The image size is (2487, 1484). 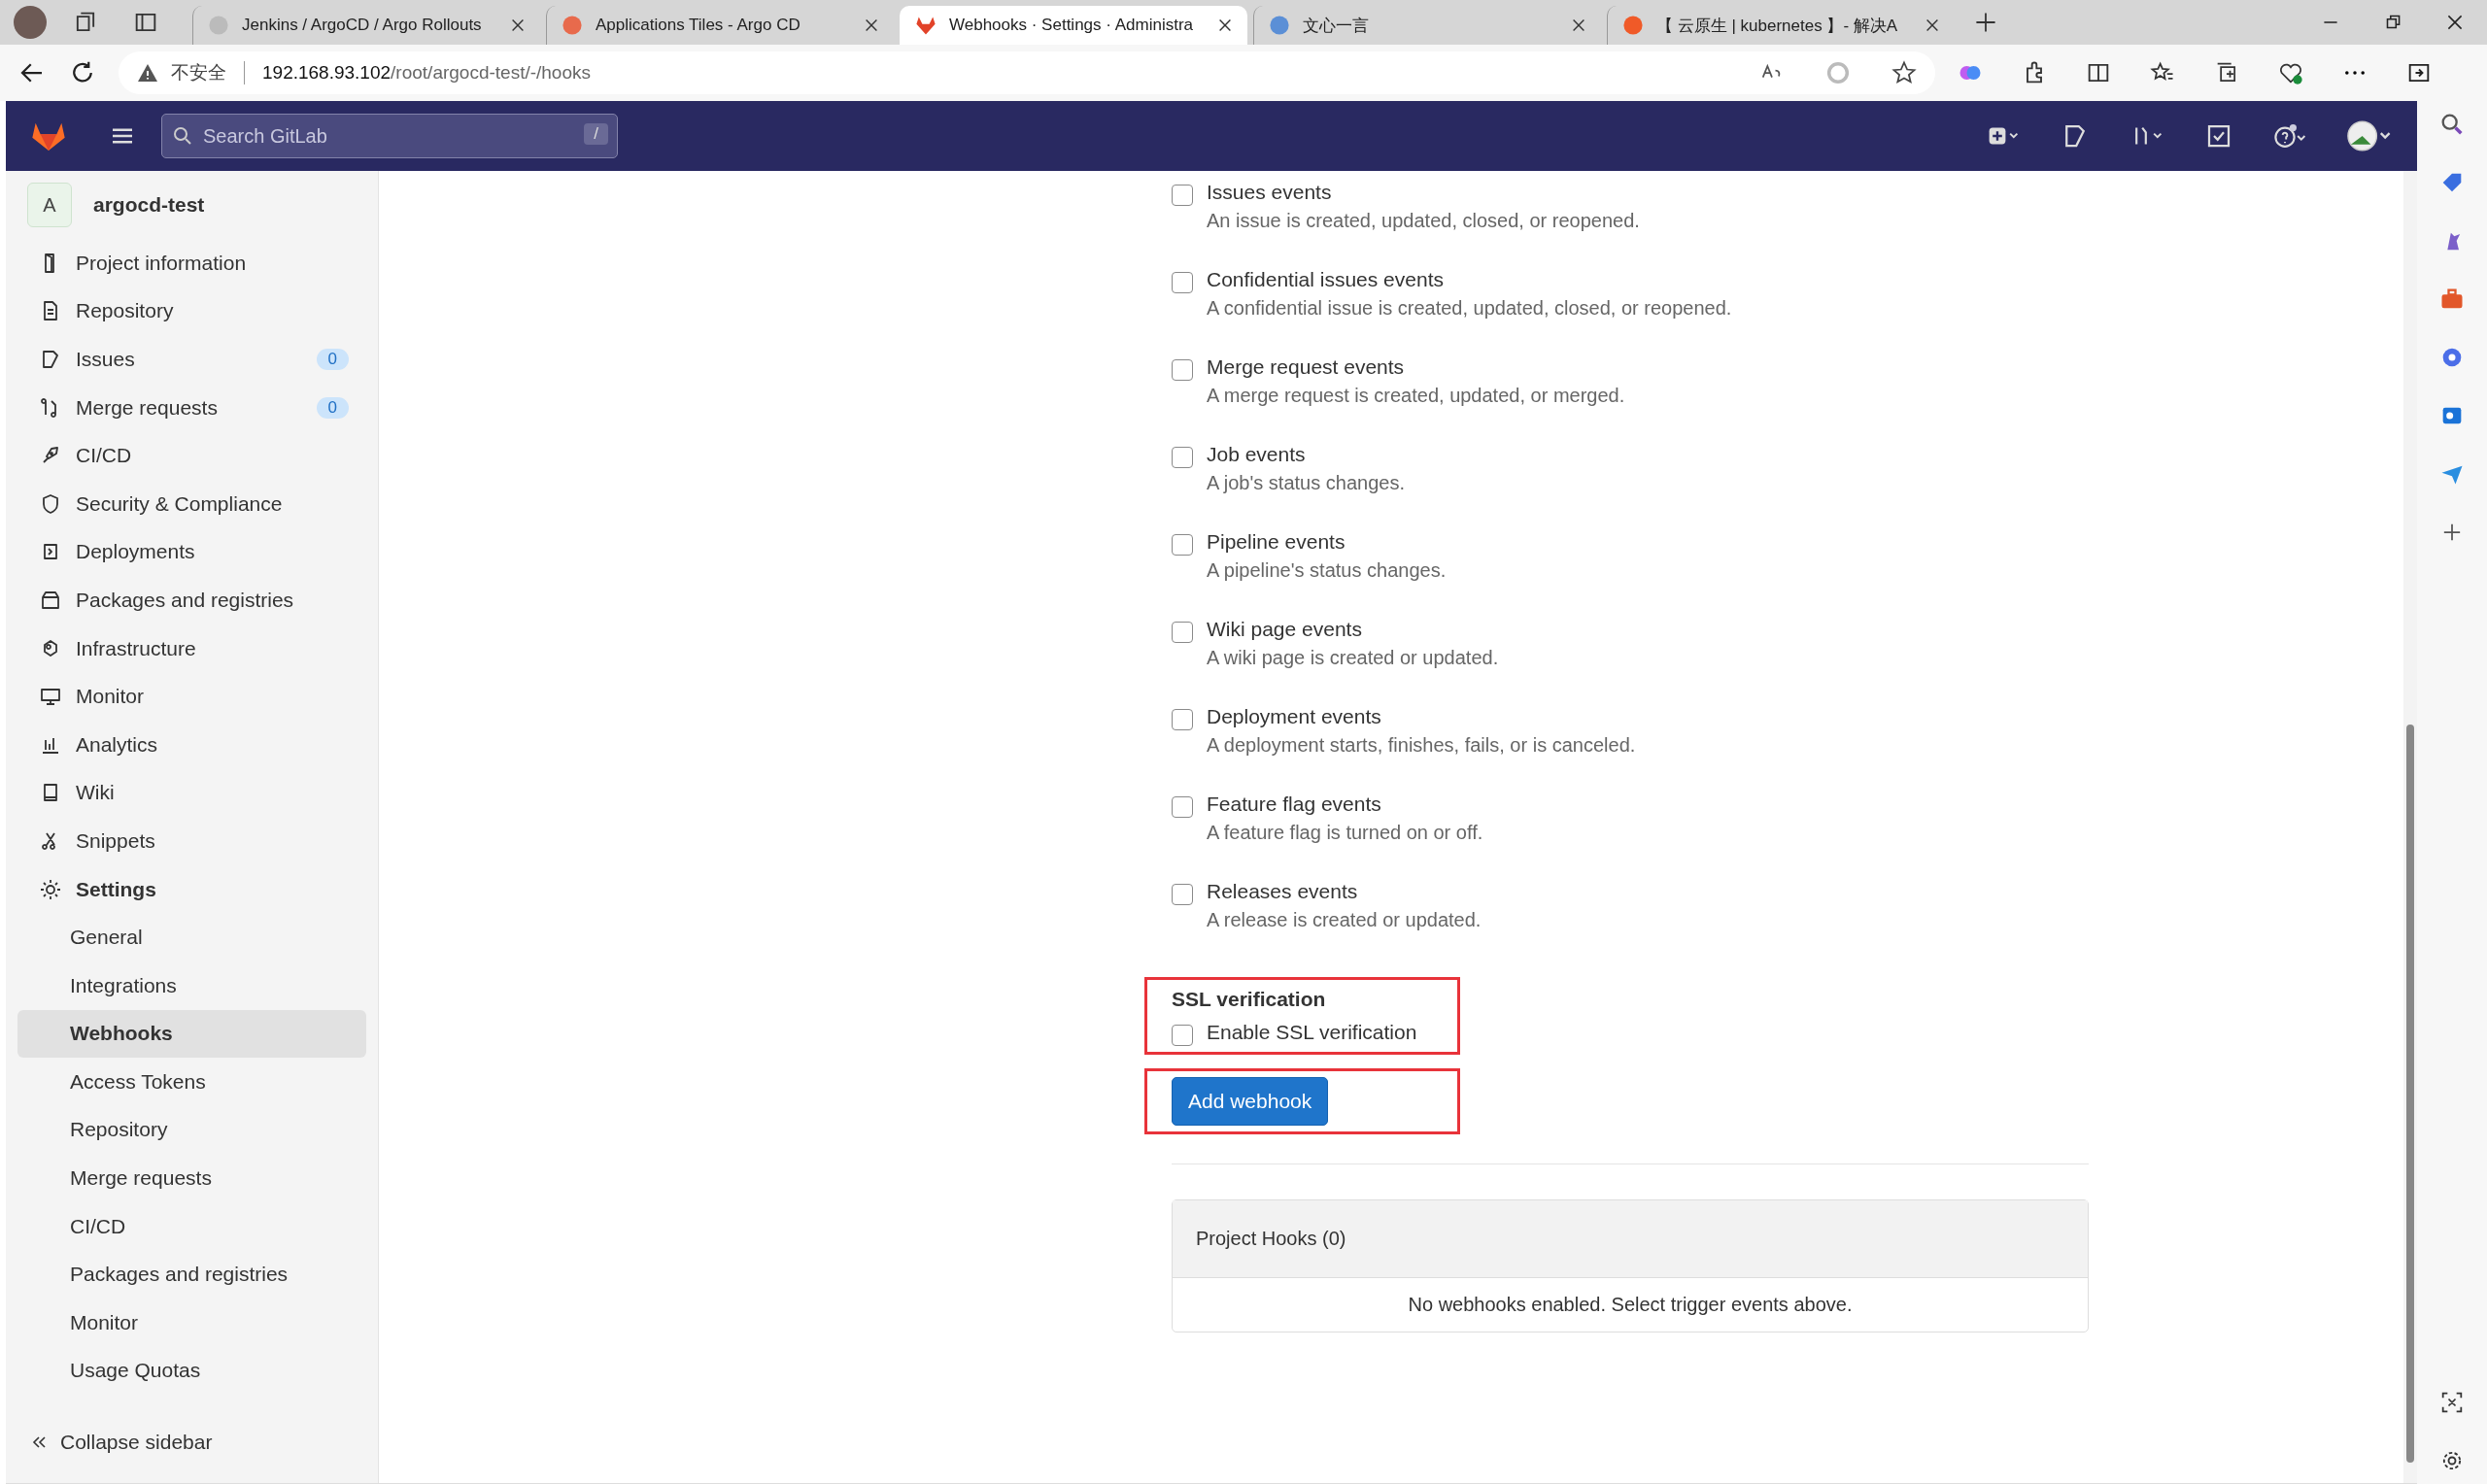 What do you see at coordinates (1027, 72) in the screenshot?
I see `address-bar: 不安全 192.168.93.102/root/argocd-test/-/hooks` at bounding box center [1027, 72].